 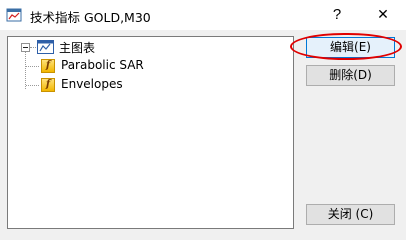 What do you see at coordinates (383, 15) in the screenshot?
I see `close-window-button: ✕` at bounding box center [383, 15].